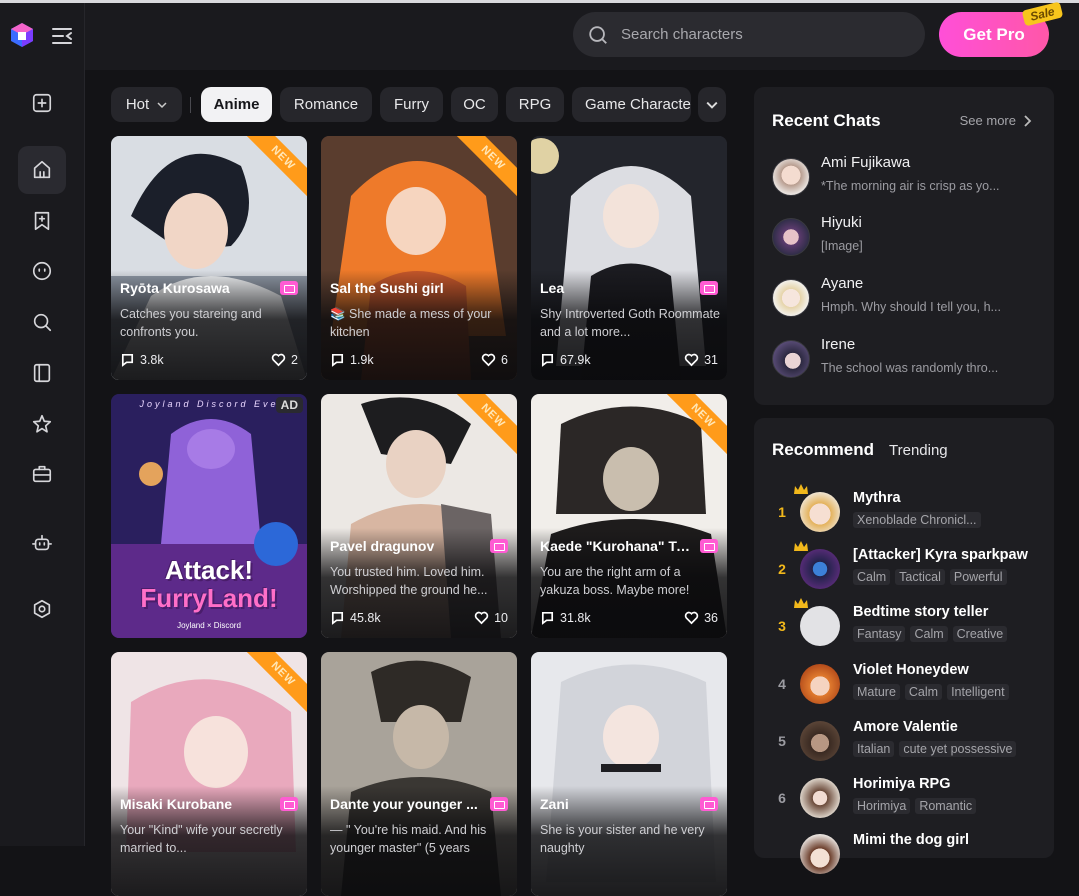  What do you see at coordinates (42, 474) in the screenshot?
I see `nav-jobs` at bounding box center [42, 474].